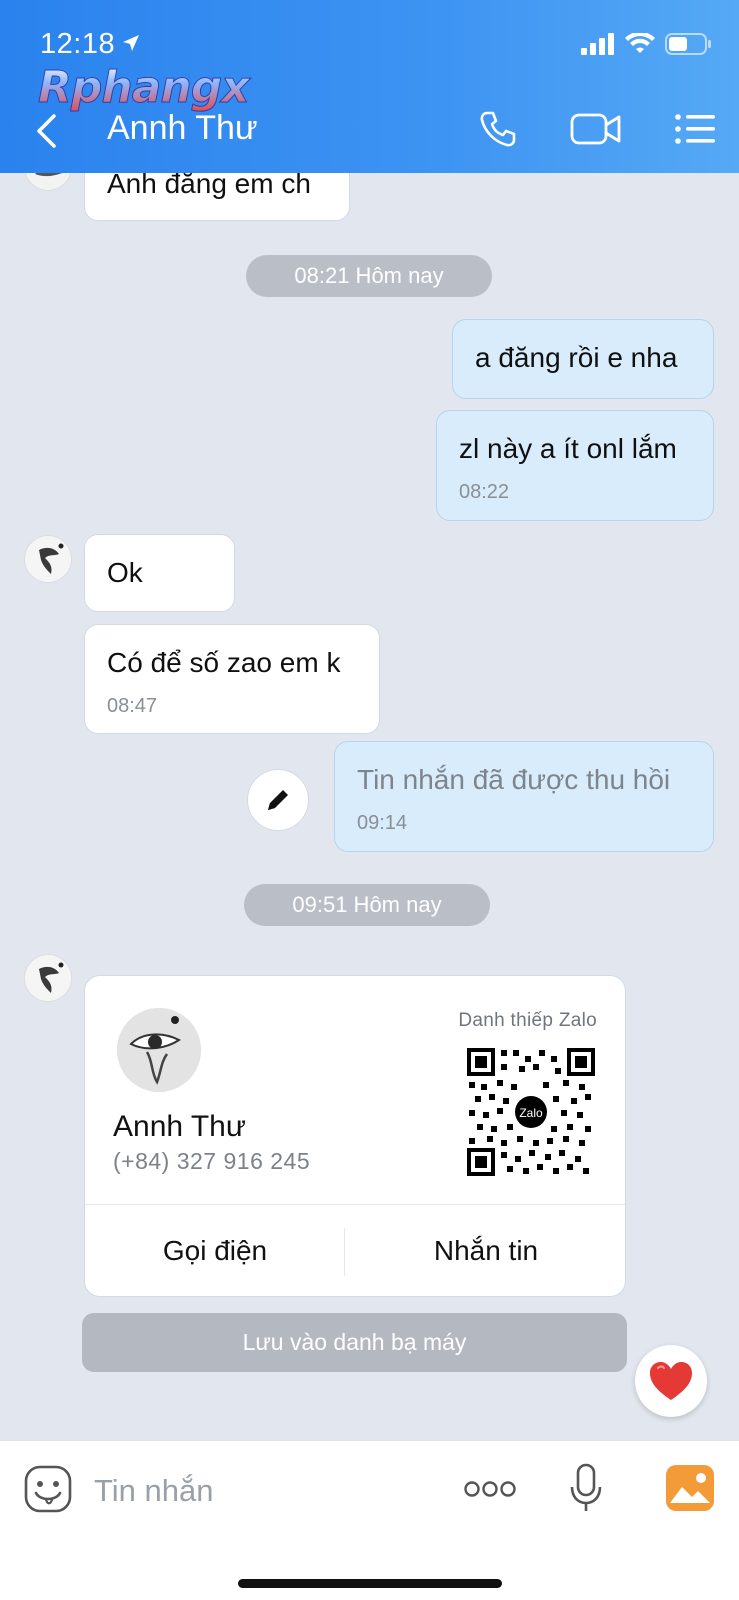  Describe the element at coordinates (575, 465) in the screenshot. I see `message-bubble-outgoing: zl này a ít onl lắm 08:22` at that location.